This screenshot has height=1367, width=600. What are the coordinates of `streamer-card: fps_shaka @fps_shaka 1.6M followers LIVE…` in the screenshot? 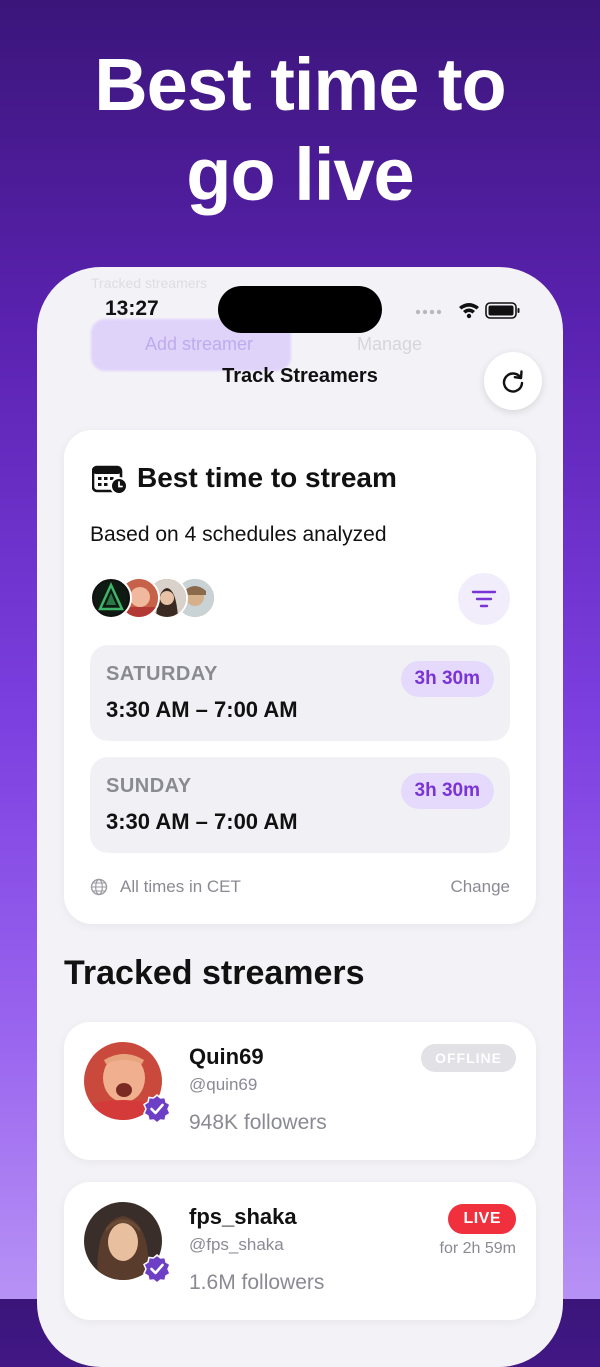 It's located at (300, 1251).